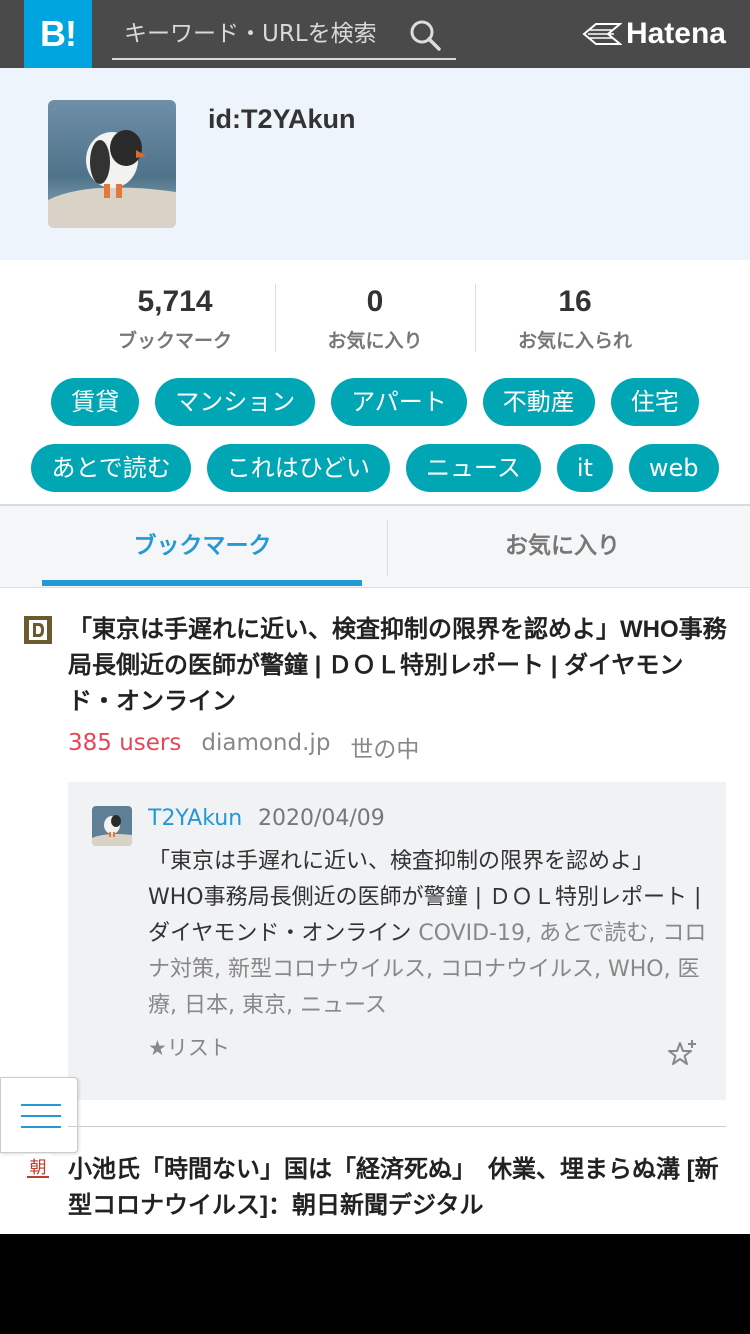 Image resolution: width=750 pixels, height=1334 pixels. I want to click on tag-chip: web, so click(673, 468).